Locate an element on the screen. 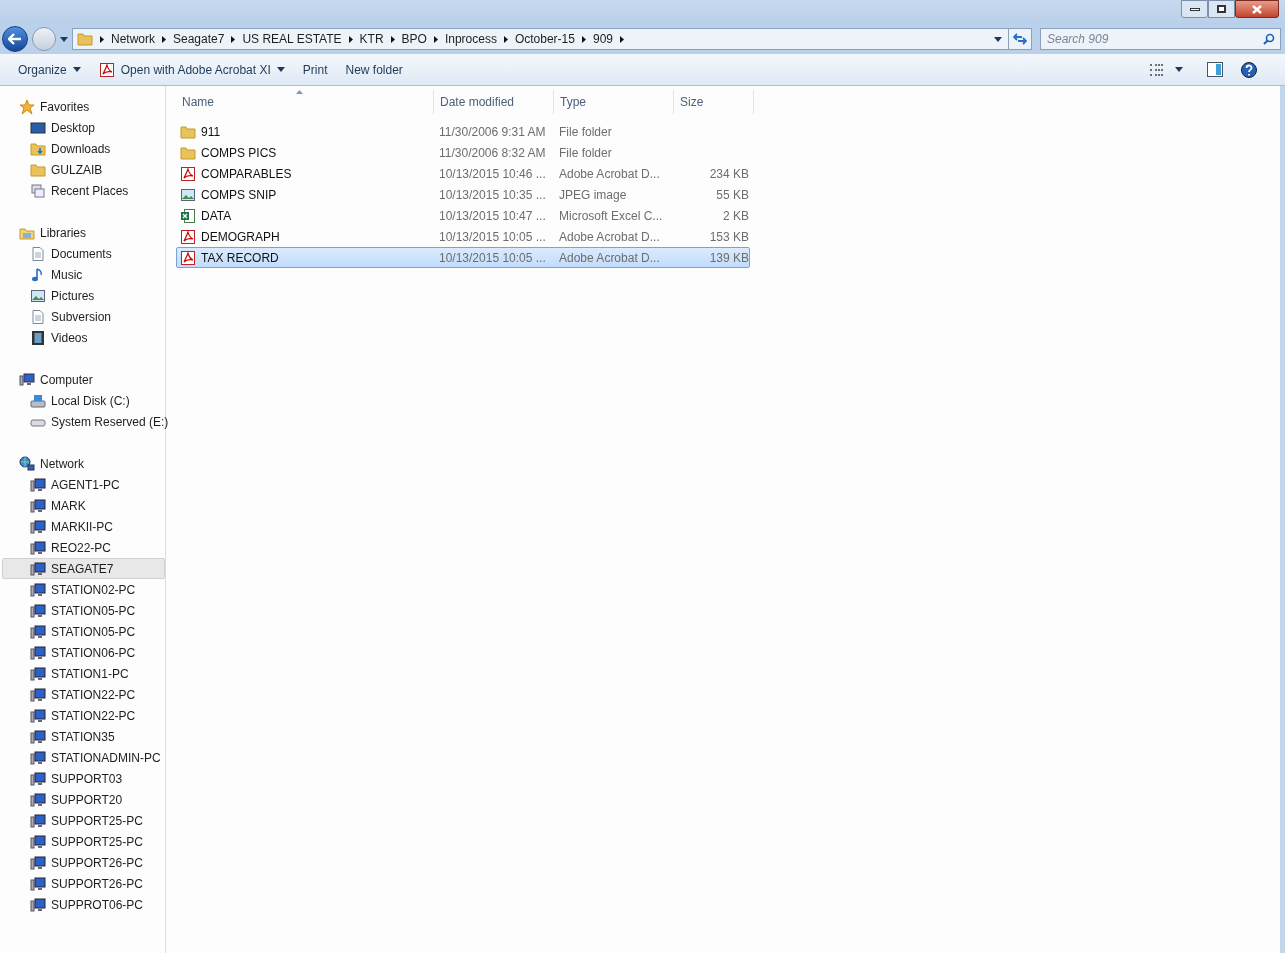  details-view-icon is located at coordinates (1157, 69).